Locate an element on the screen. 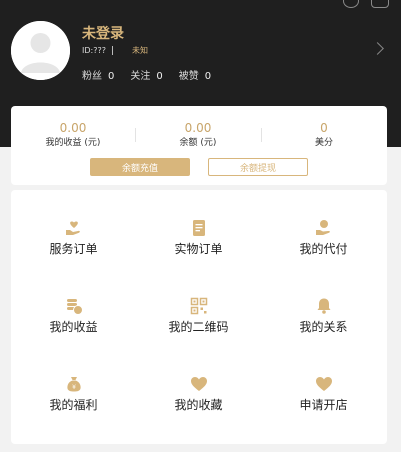 This screenshot has height=452, width=401. menu-my-earnings: 我的收益 is located at coordinates (73, 307).